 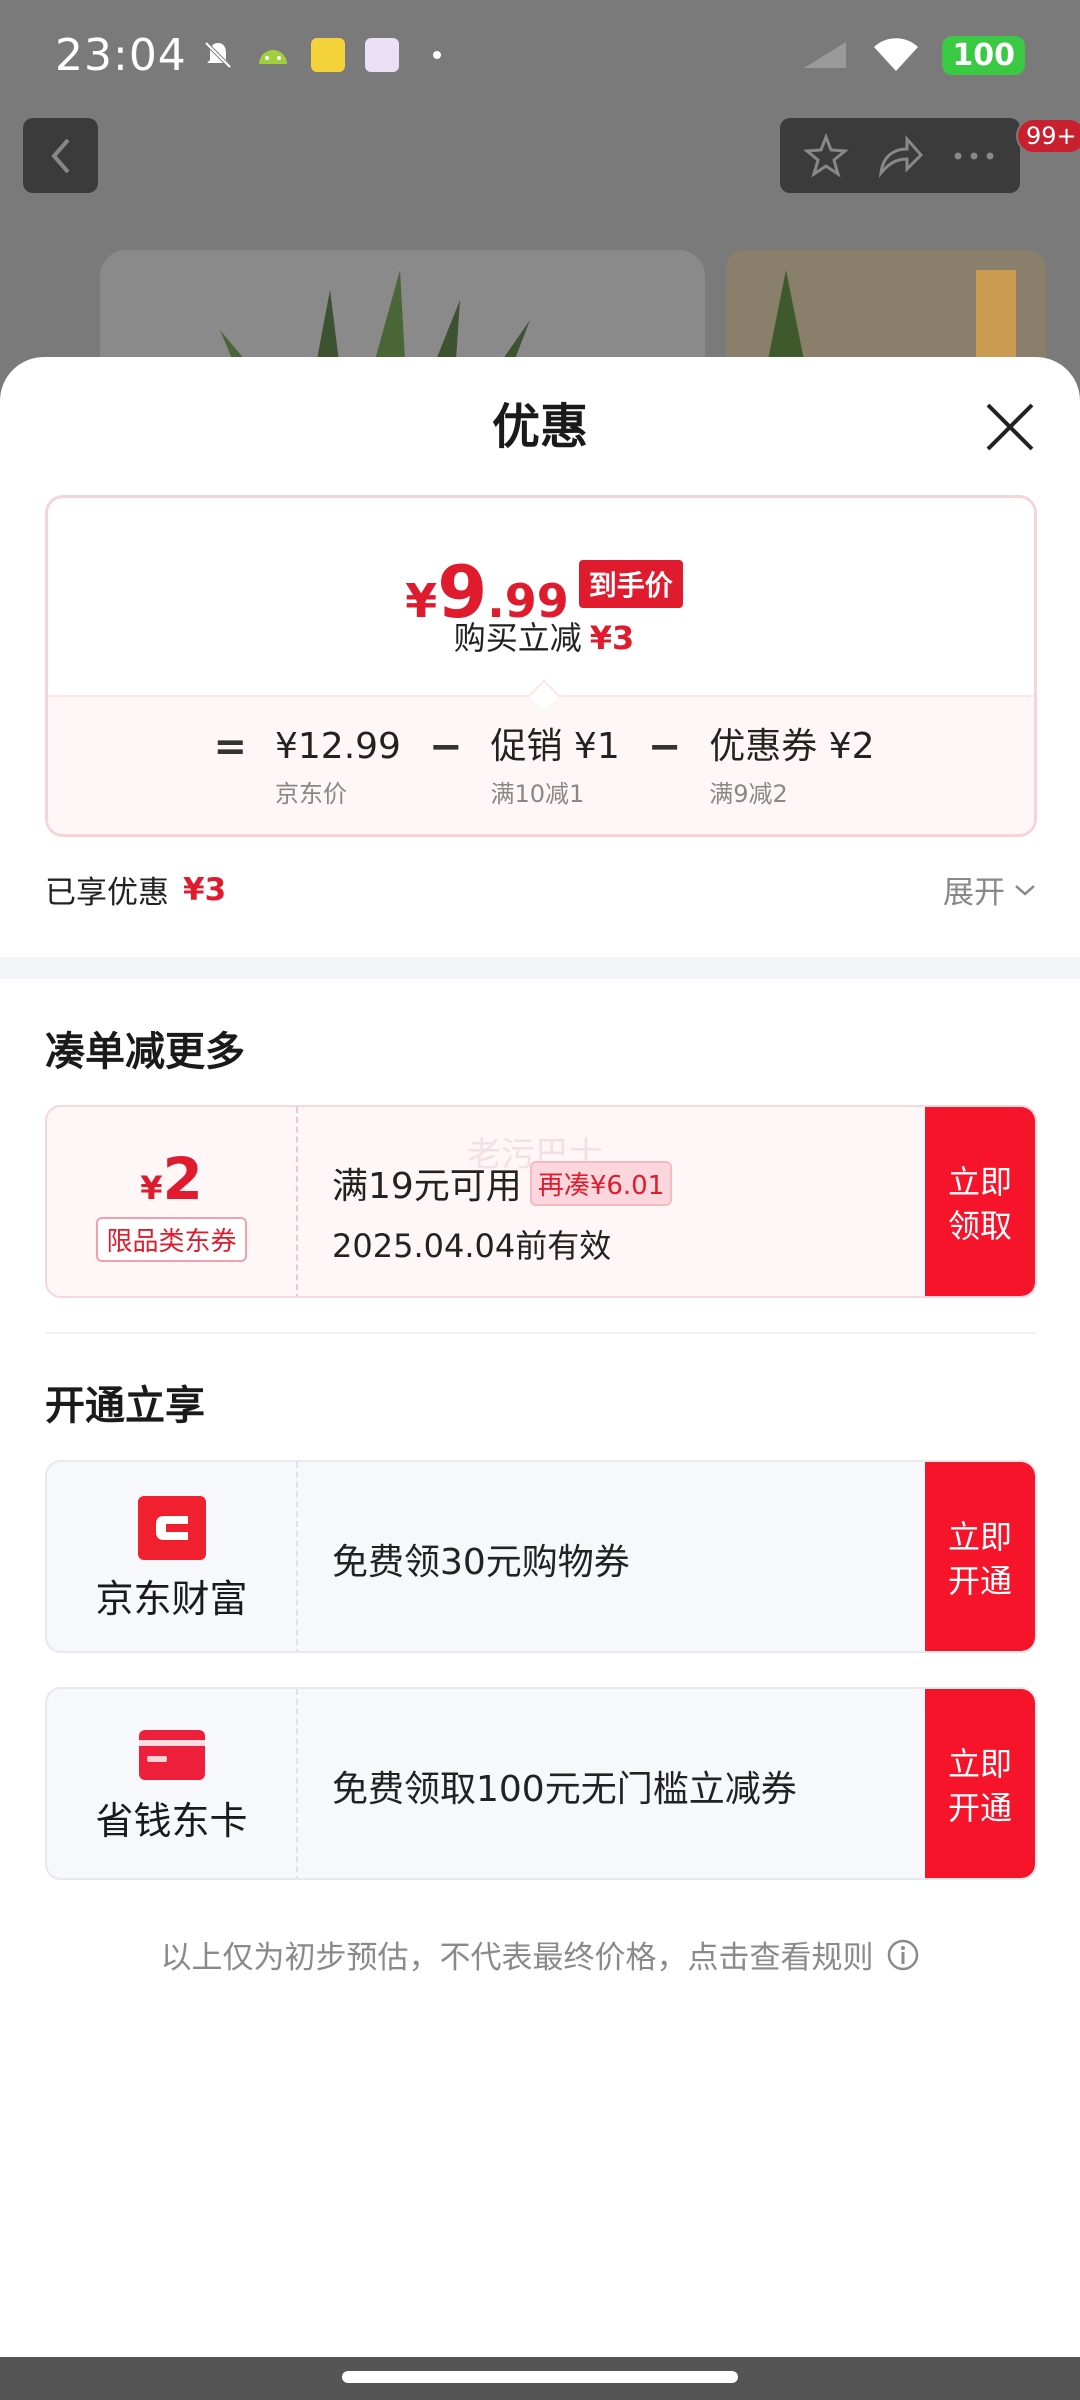 I want to click on close-icon, so click(x=1010, y=427).